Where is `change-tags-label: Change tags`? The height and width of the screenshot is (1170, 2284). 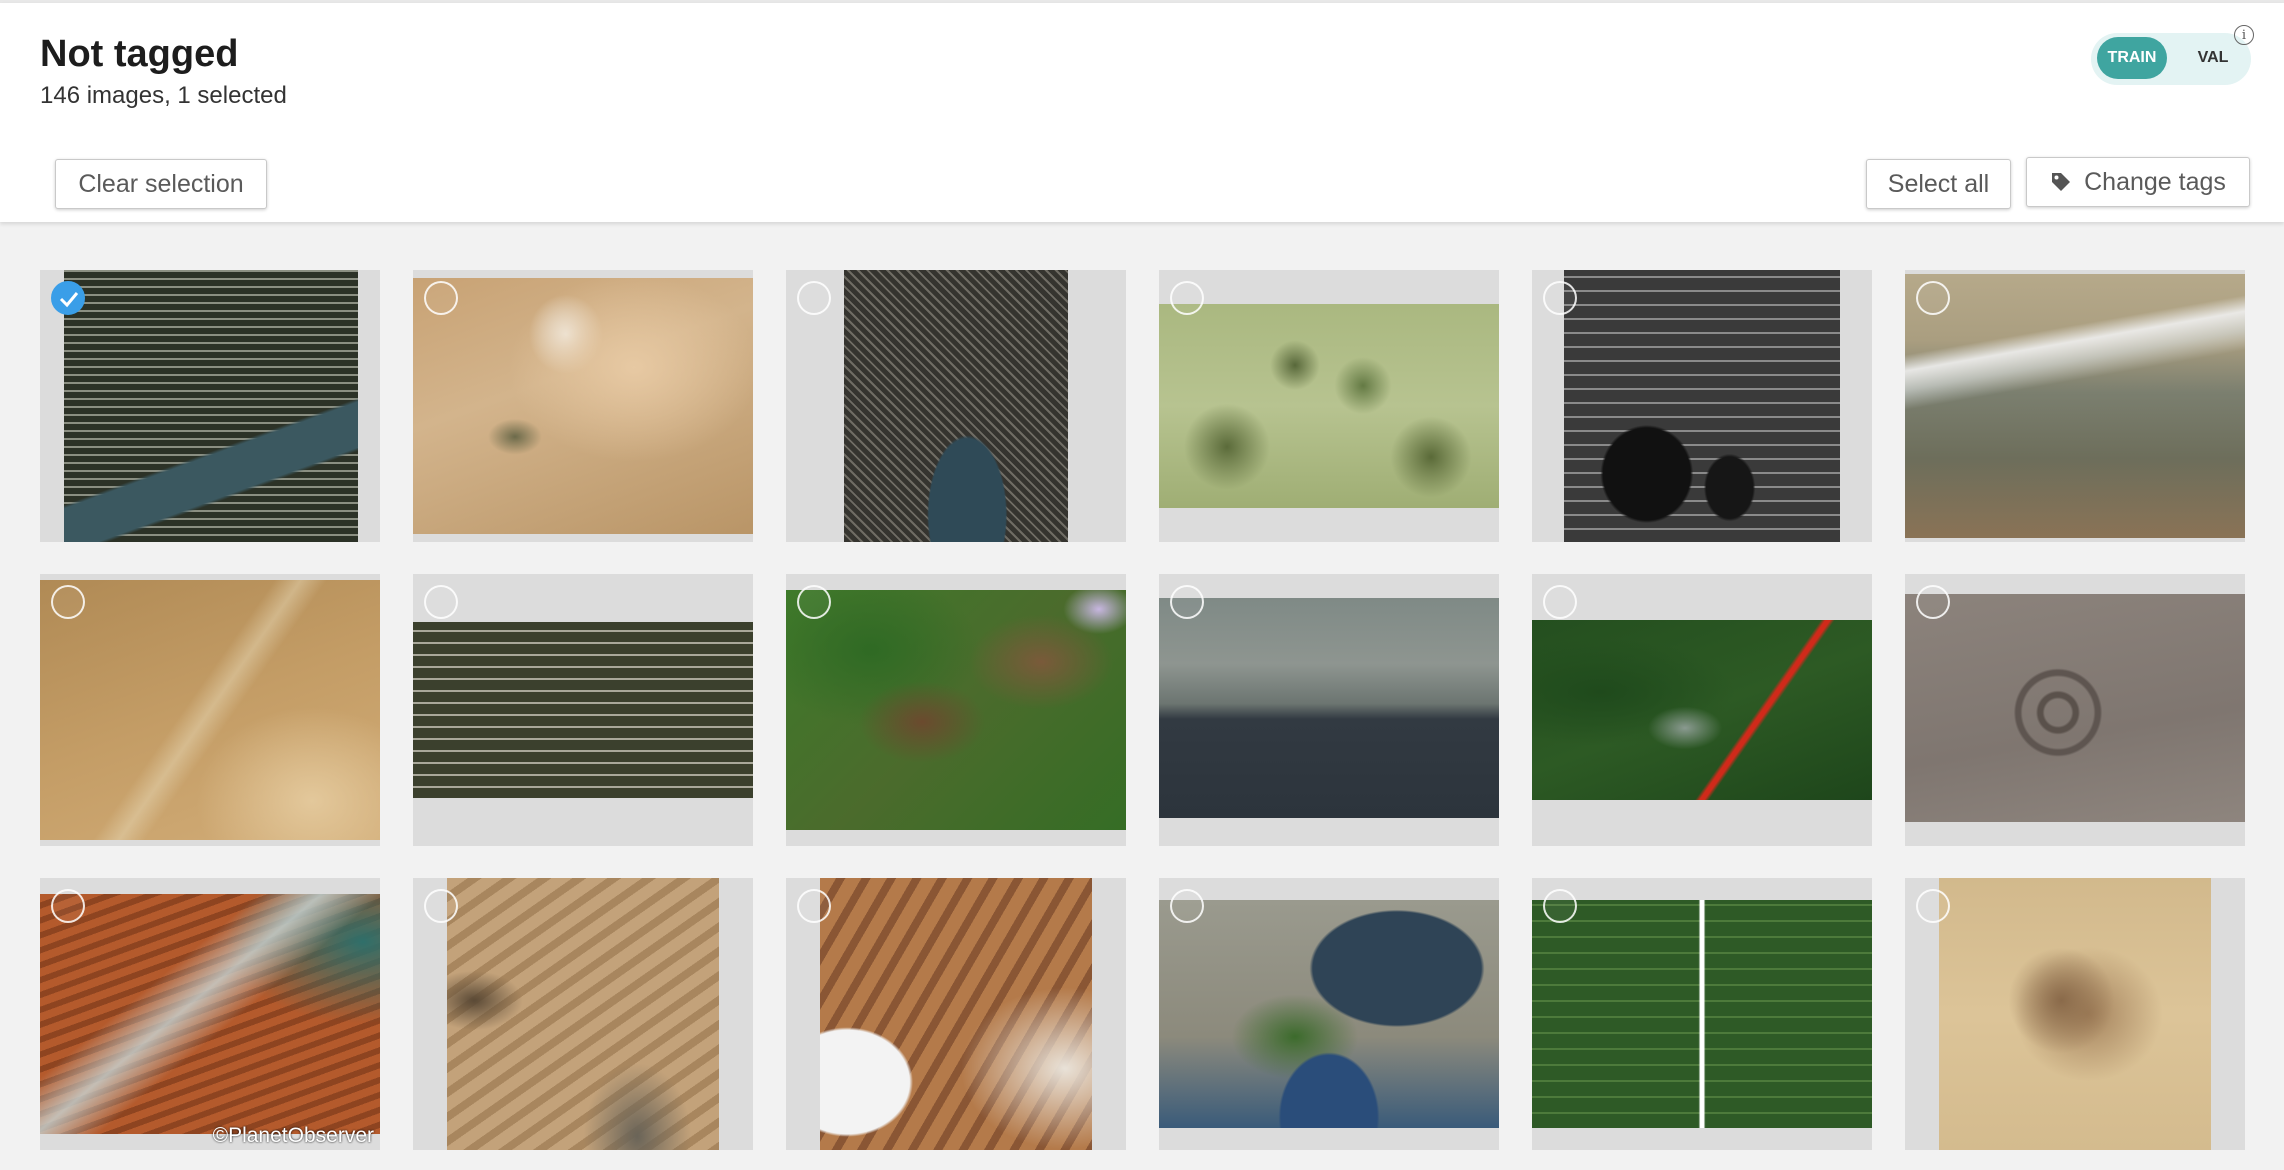
change-tags-label: Change tags is located at coordinates (2155, 181).